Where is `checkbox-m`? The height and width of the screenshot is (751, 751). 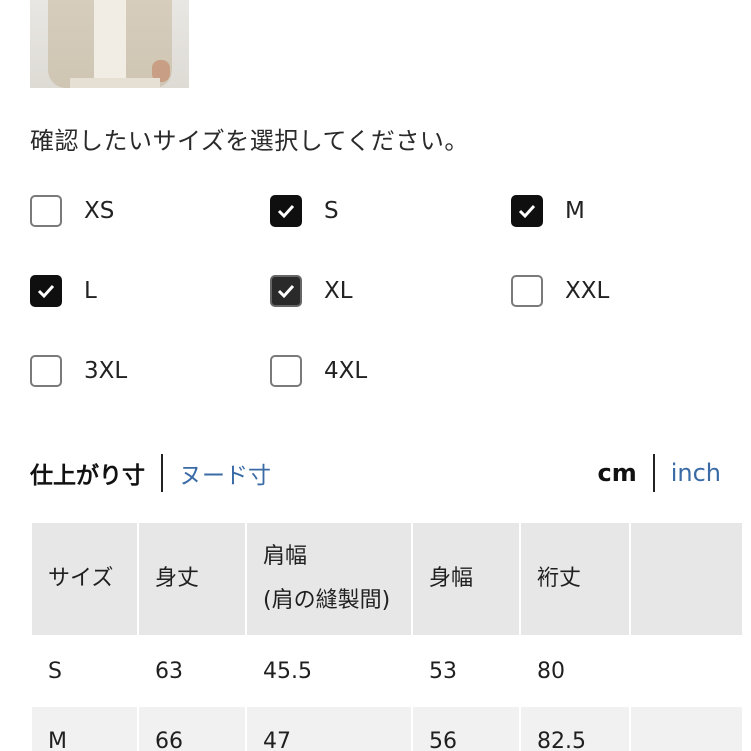
checkbox-m is located at coordinates (527, 211).